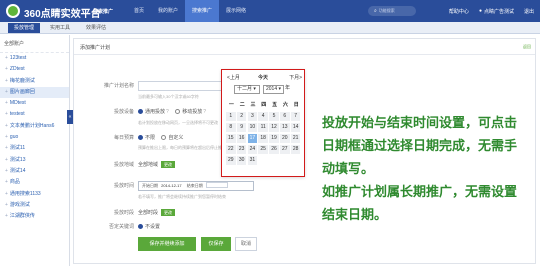  I want to click on sidebar-item-selected: + 图片画廊回, so click(34, 92).